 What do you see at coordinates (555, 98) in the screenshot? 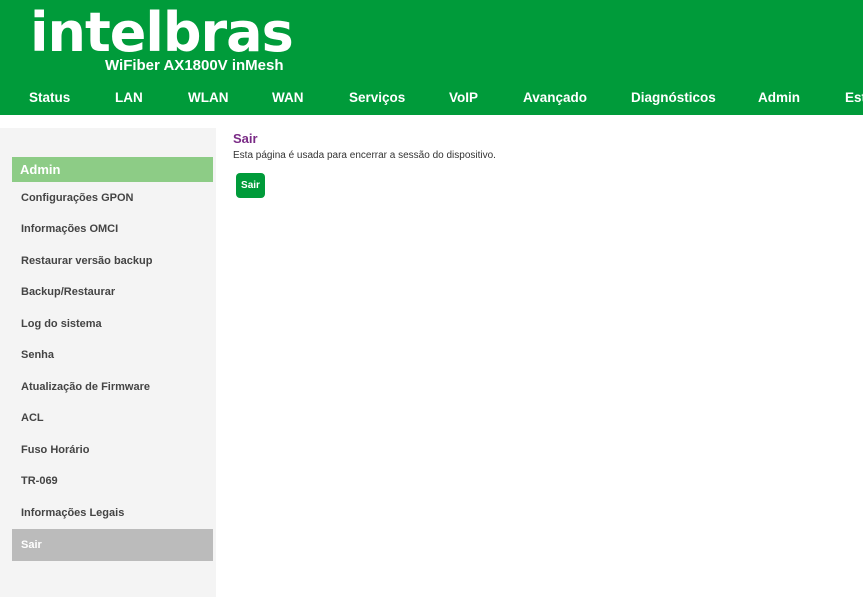
I see `nav-avancado: Avançado` at bounding box center [555, 98].